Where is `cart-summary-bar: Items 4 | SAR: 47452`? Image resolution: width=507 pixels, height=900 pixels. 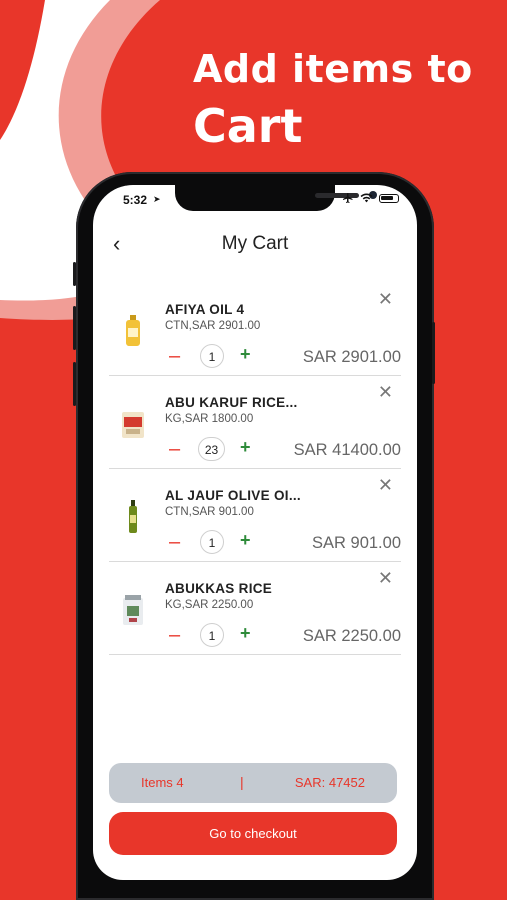 cart-summary-bar: Items 4 | SAR: 47452 is located at coordinates (253, 783).